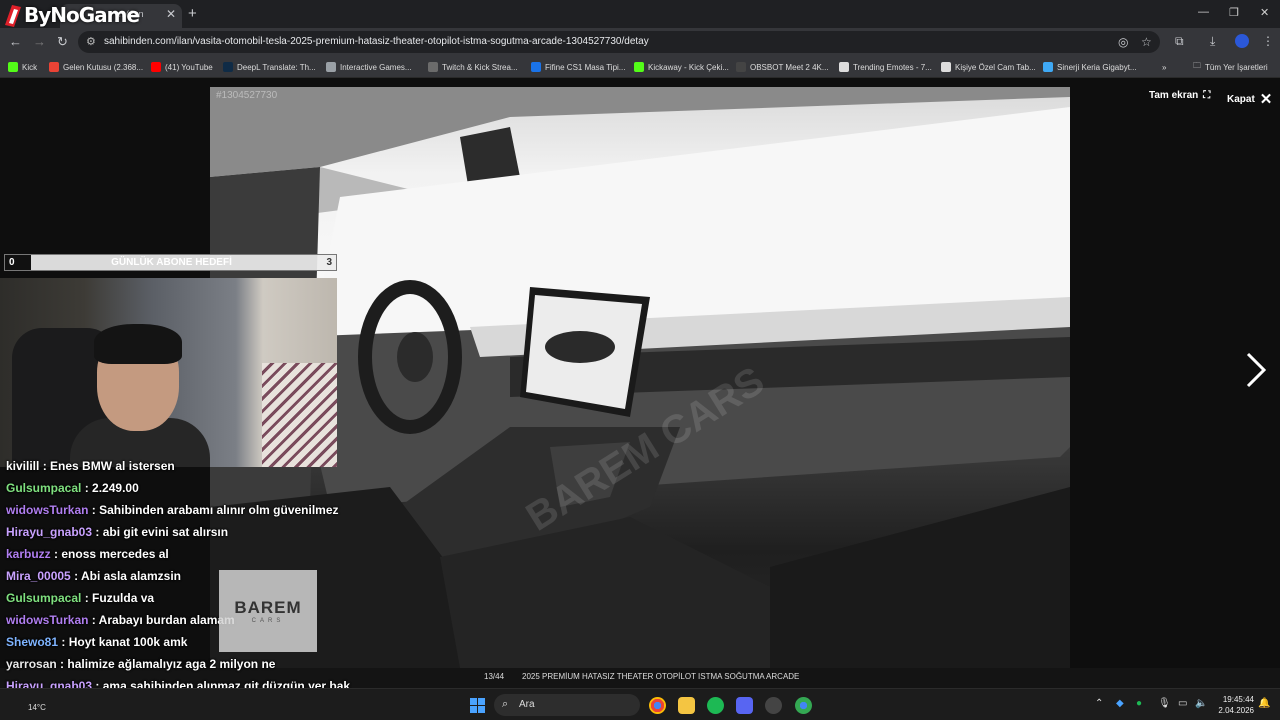 Image resolution: width=1280 pixels, height=720 pixels. I want to click on microphone-icon: 🎙, so click(1164, 703).